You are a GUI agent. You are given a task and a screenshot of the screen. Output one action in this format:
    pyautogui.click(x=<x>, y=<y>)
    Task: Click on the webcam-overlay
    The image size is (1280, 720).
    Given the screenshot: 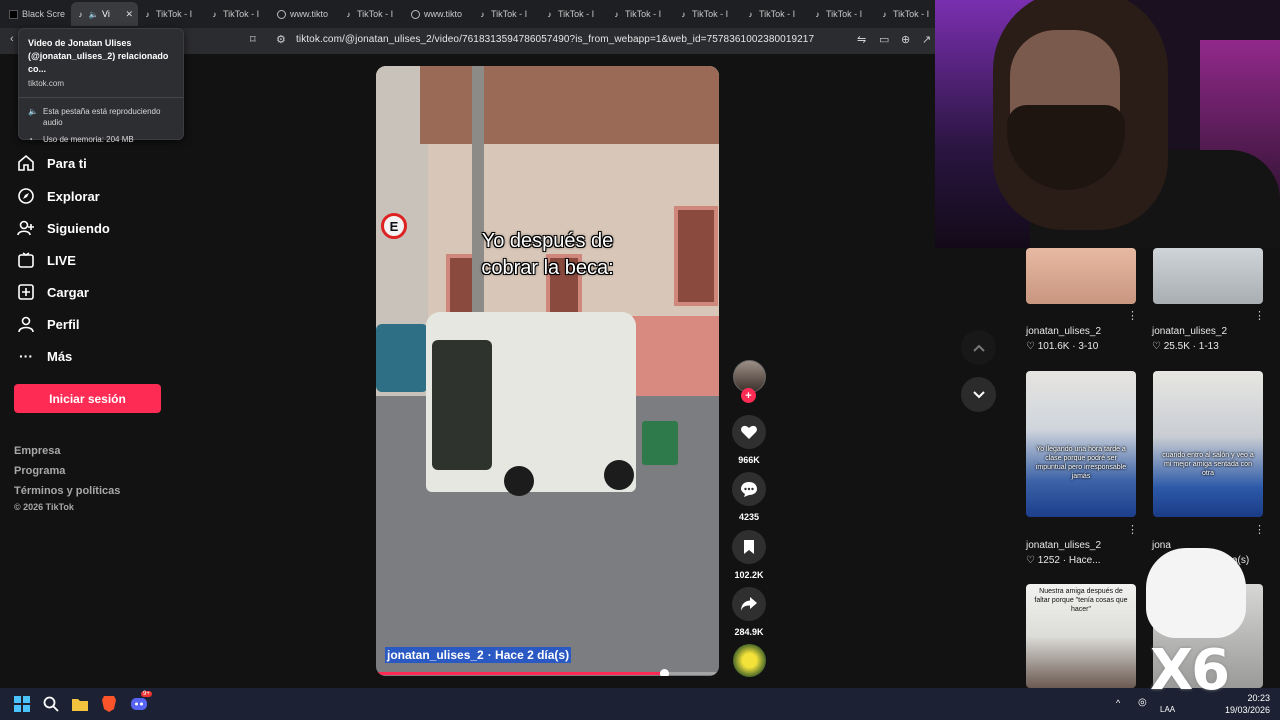 What is the action you would take?
    pyautogui.click(x=1107, y=124)
    